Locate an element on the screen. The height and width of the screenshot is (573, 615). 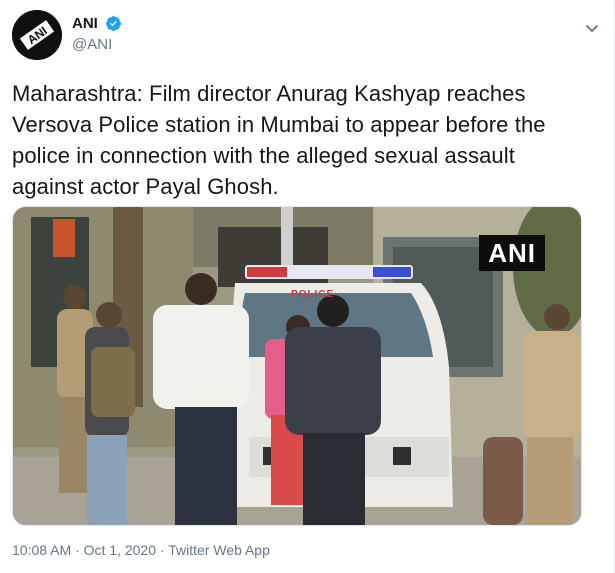
tweet-meta: 10:08 AM · Oct 1, 2020 · Twitter Web App is located at coordinates (141, 550).